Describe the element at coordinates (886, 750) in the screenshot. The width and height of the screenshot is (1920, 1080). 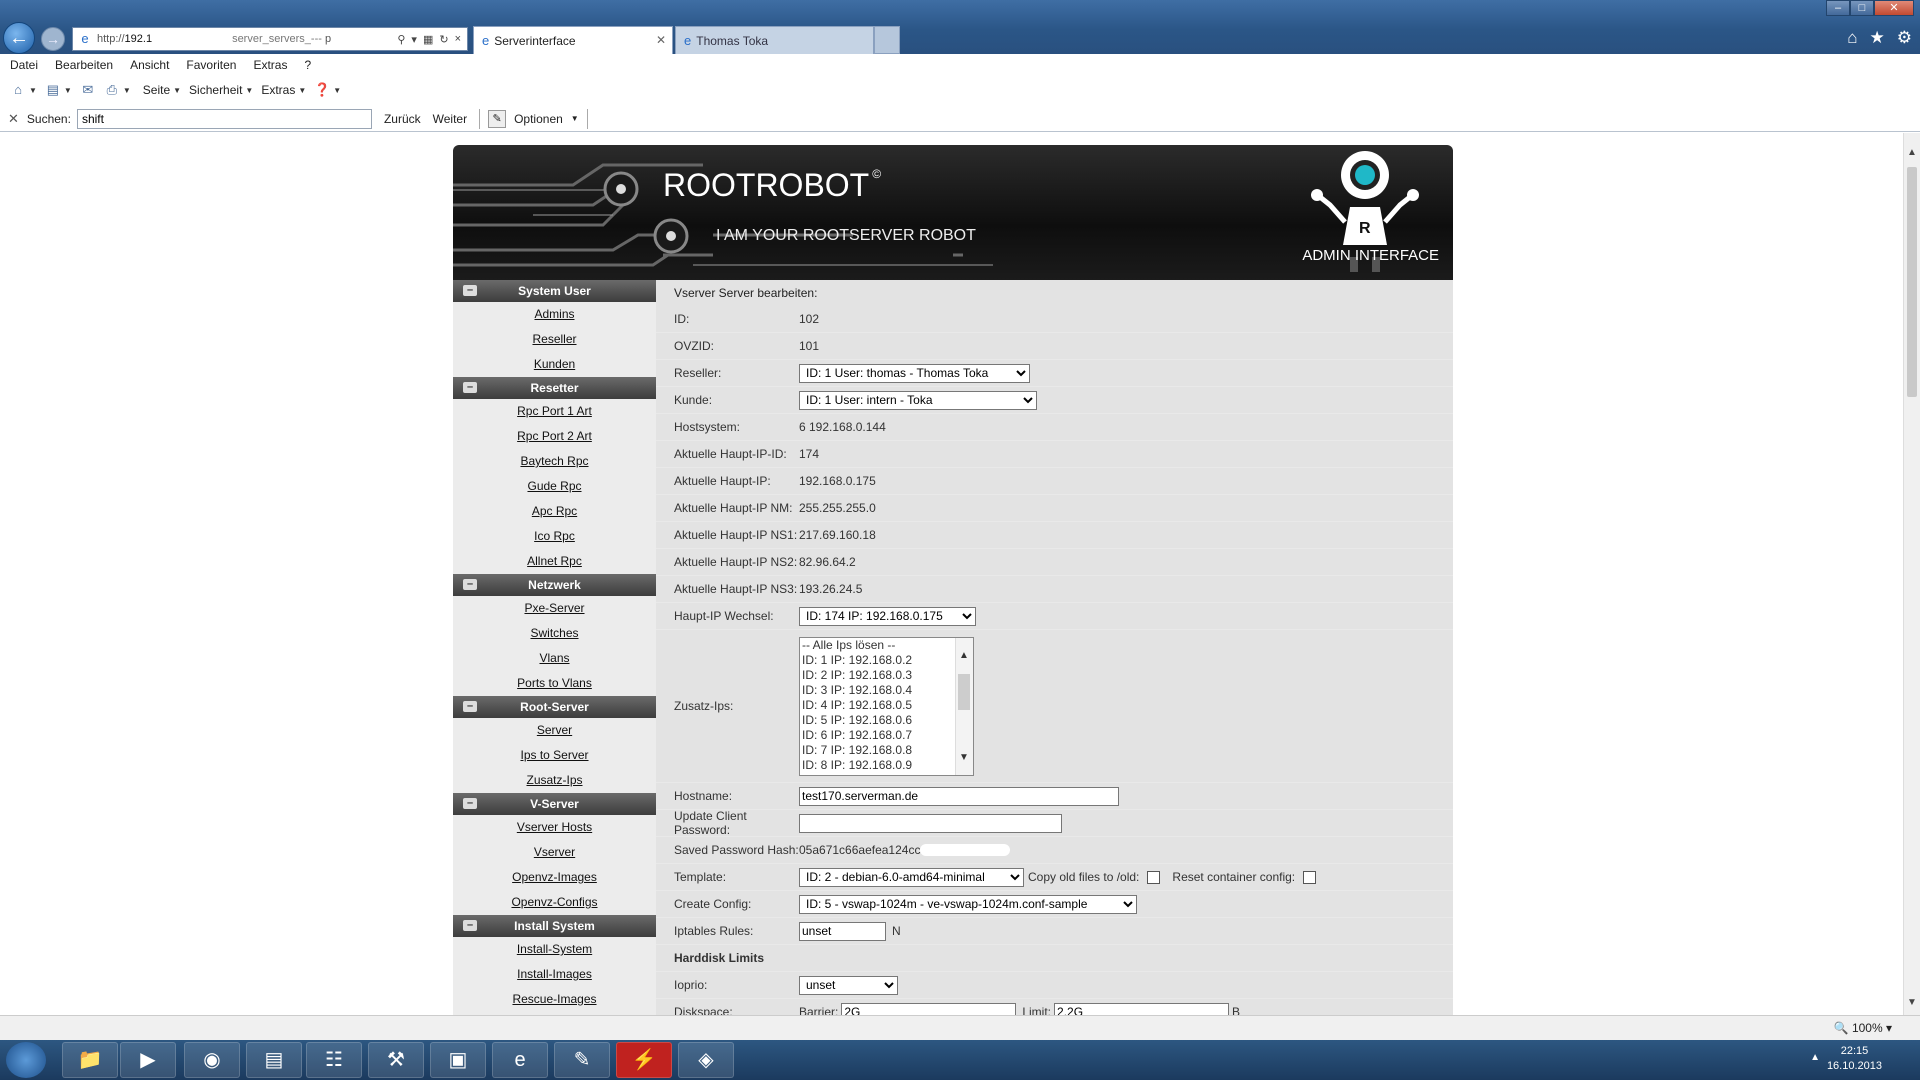
I see `listbox-option: ID: 7 IP: 192.168.0.8` at that location.